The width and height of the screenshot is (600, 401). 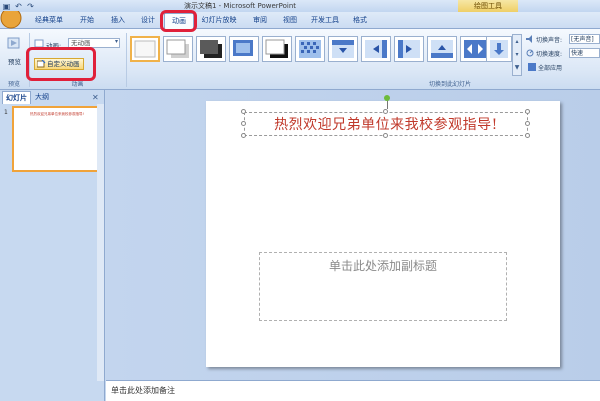 I want to click on group-label-transition: 切换到此幻灯片, so click(x=449, y=84).